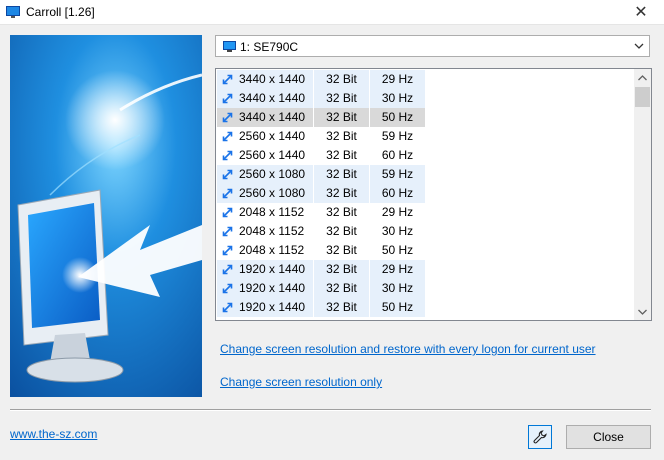 This screenshot has height=460, width=664. What do you see at coordinates (425, 231) in the screenshot?
I see `resolution-row: 2048 x 1152 32 Bit 30 Hz` at bounding box center [425, 231].